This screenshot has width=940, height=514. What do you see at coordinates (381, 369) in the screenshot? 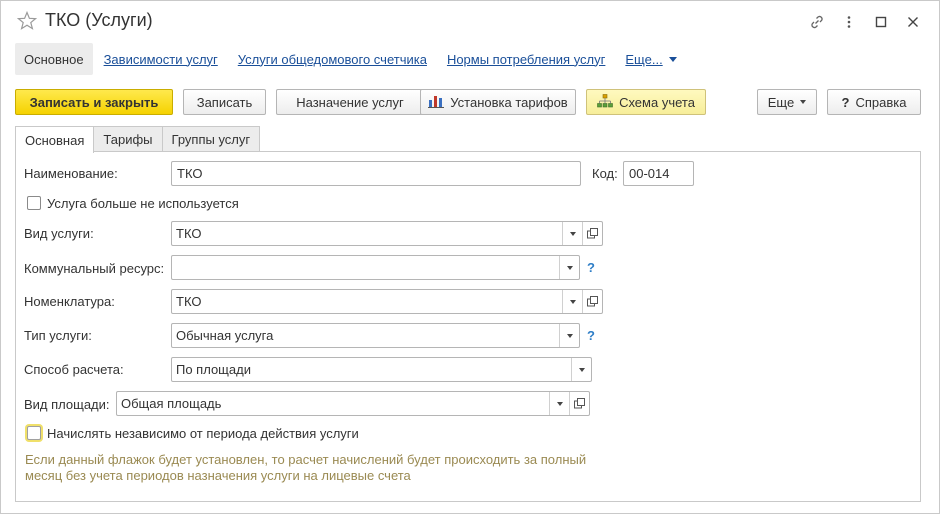
I see `calc-method-field: По площади` at bounding box center [381, 369].